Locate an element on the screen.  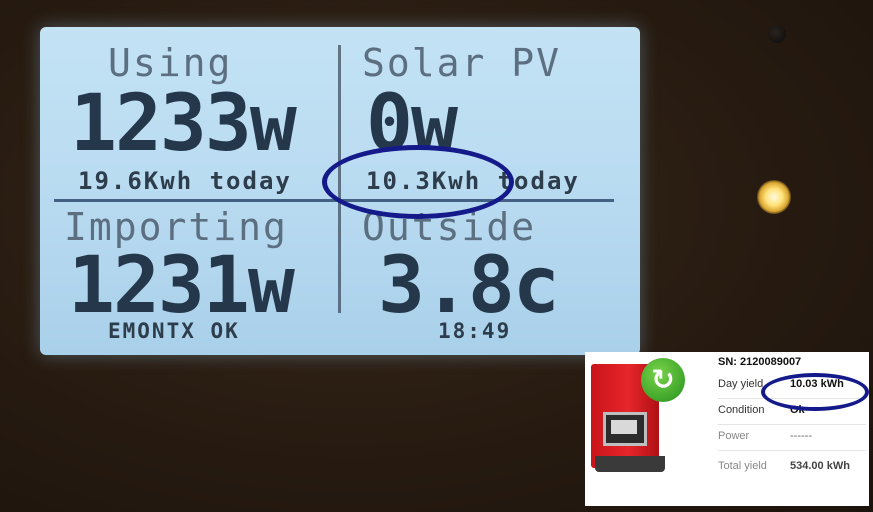
inverter-base is located at coordinates (630, 464).